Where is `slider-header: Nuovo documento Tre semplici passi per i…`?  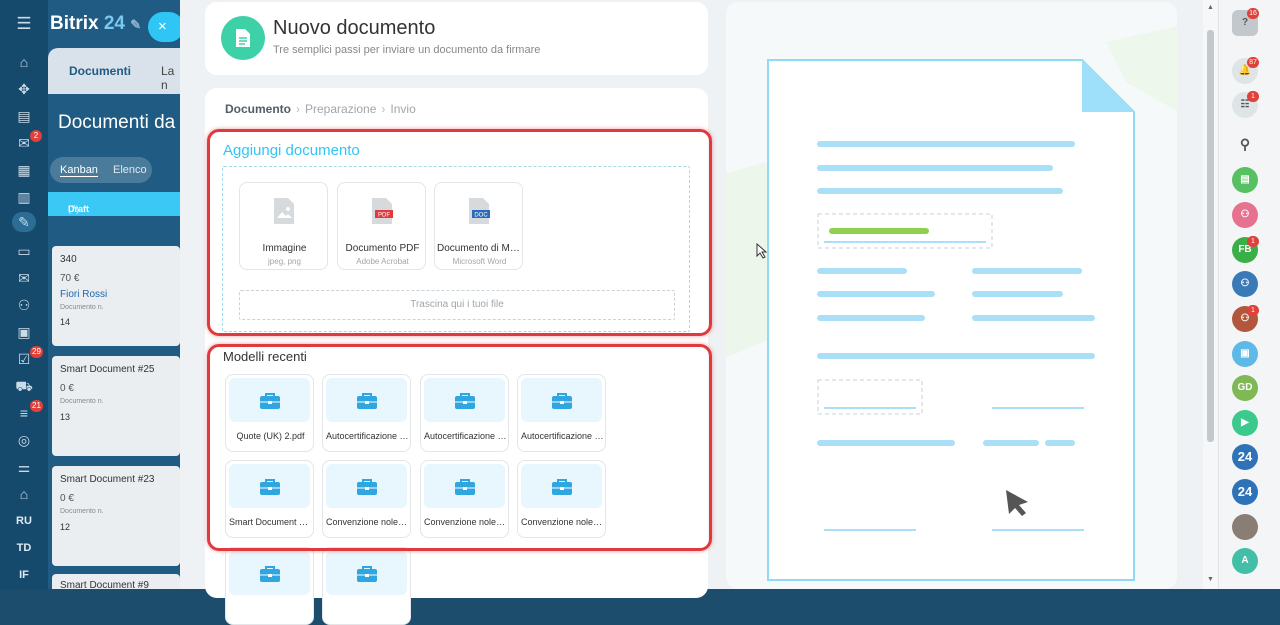
slider-header: Nuovo documento Tre semplici passi per i… is located at coordinates (456, 38).